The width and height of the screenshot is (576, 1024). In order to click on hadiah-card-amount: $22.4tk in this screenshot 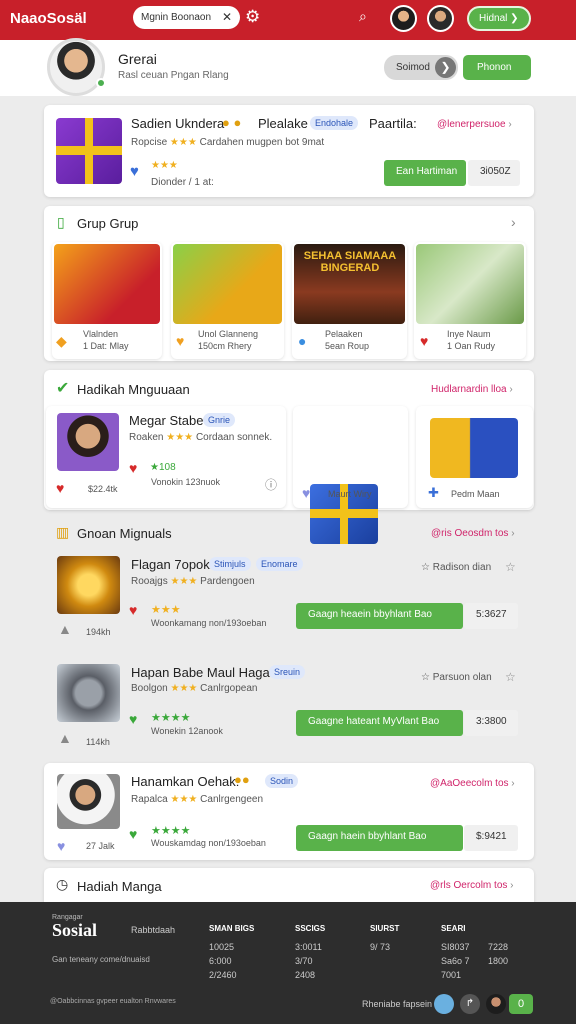, I will do `click(103, 489)`.